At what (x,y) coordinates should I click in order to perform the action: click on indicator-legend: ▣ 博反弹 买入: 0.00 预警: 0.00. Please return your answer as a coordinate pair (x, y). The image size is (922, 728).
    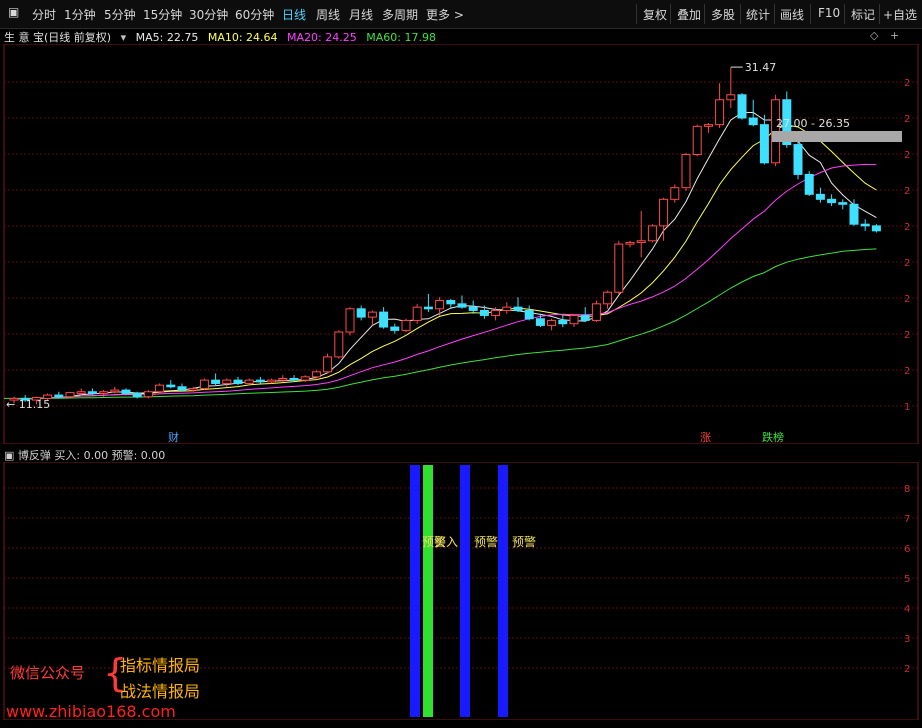
    Looking at the image, I should click on (84, 455).